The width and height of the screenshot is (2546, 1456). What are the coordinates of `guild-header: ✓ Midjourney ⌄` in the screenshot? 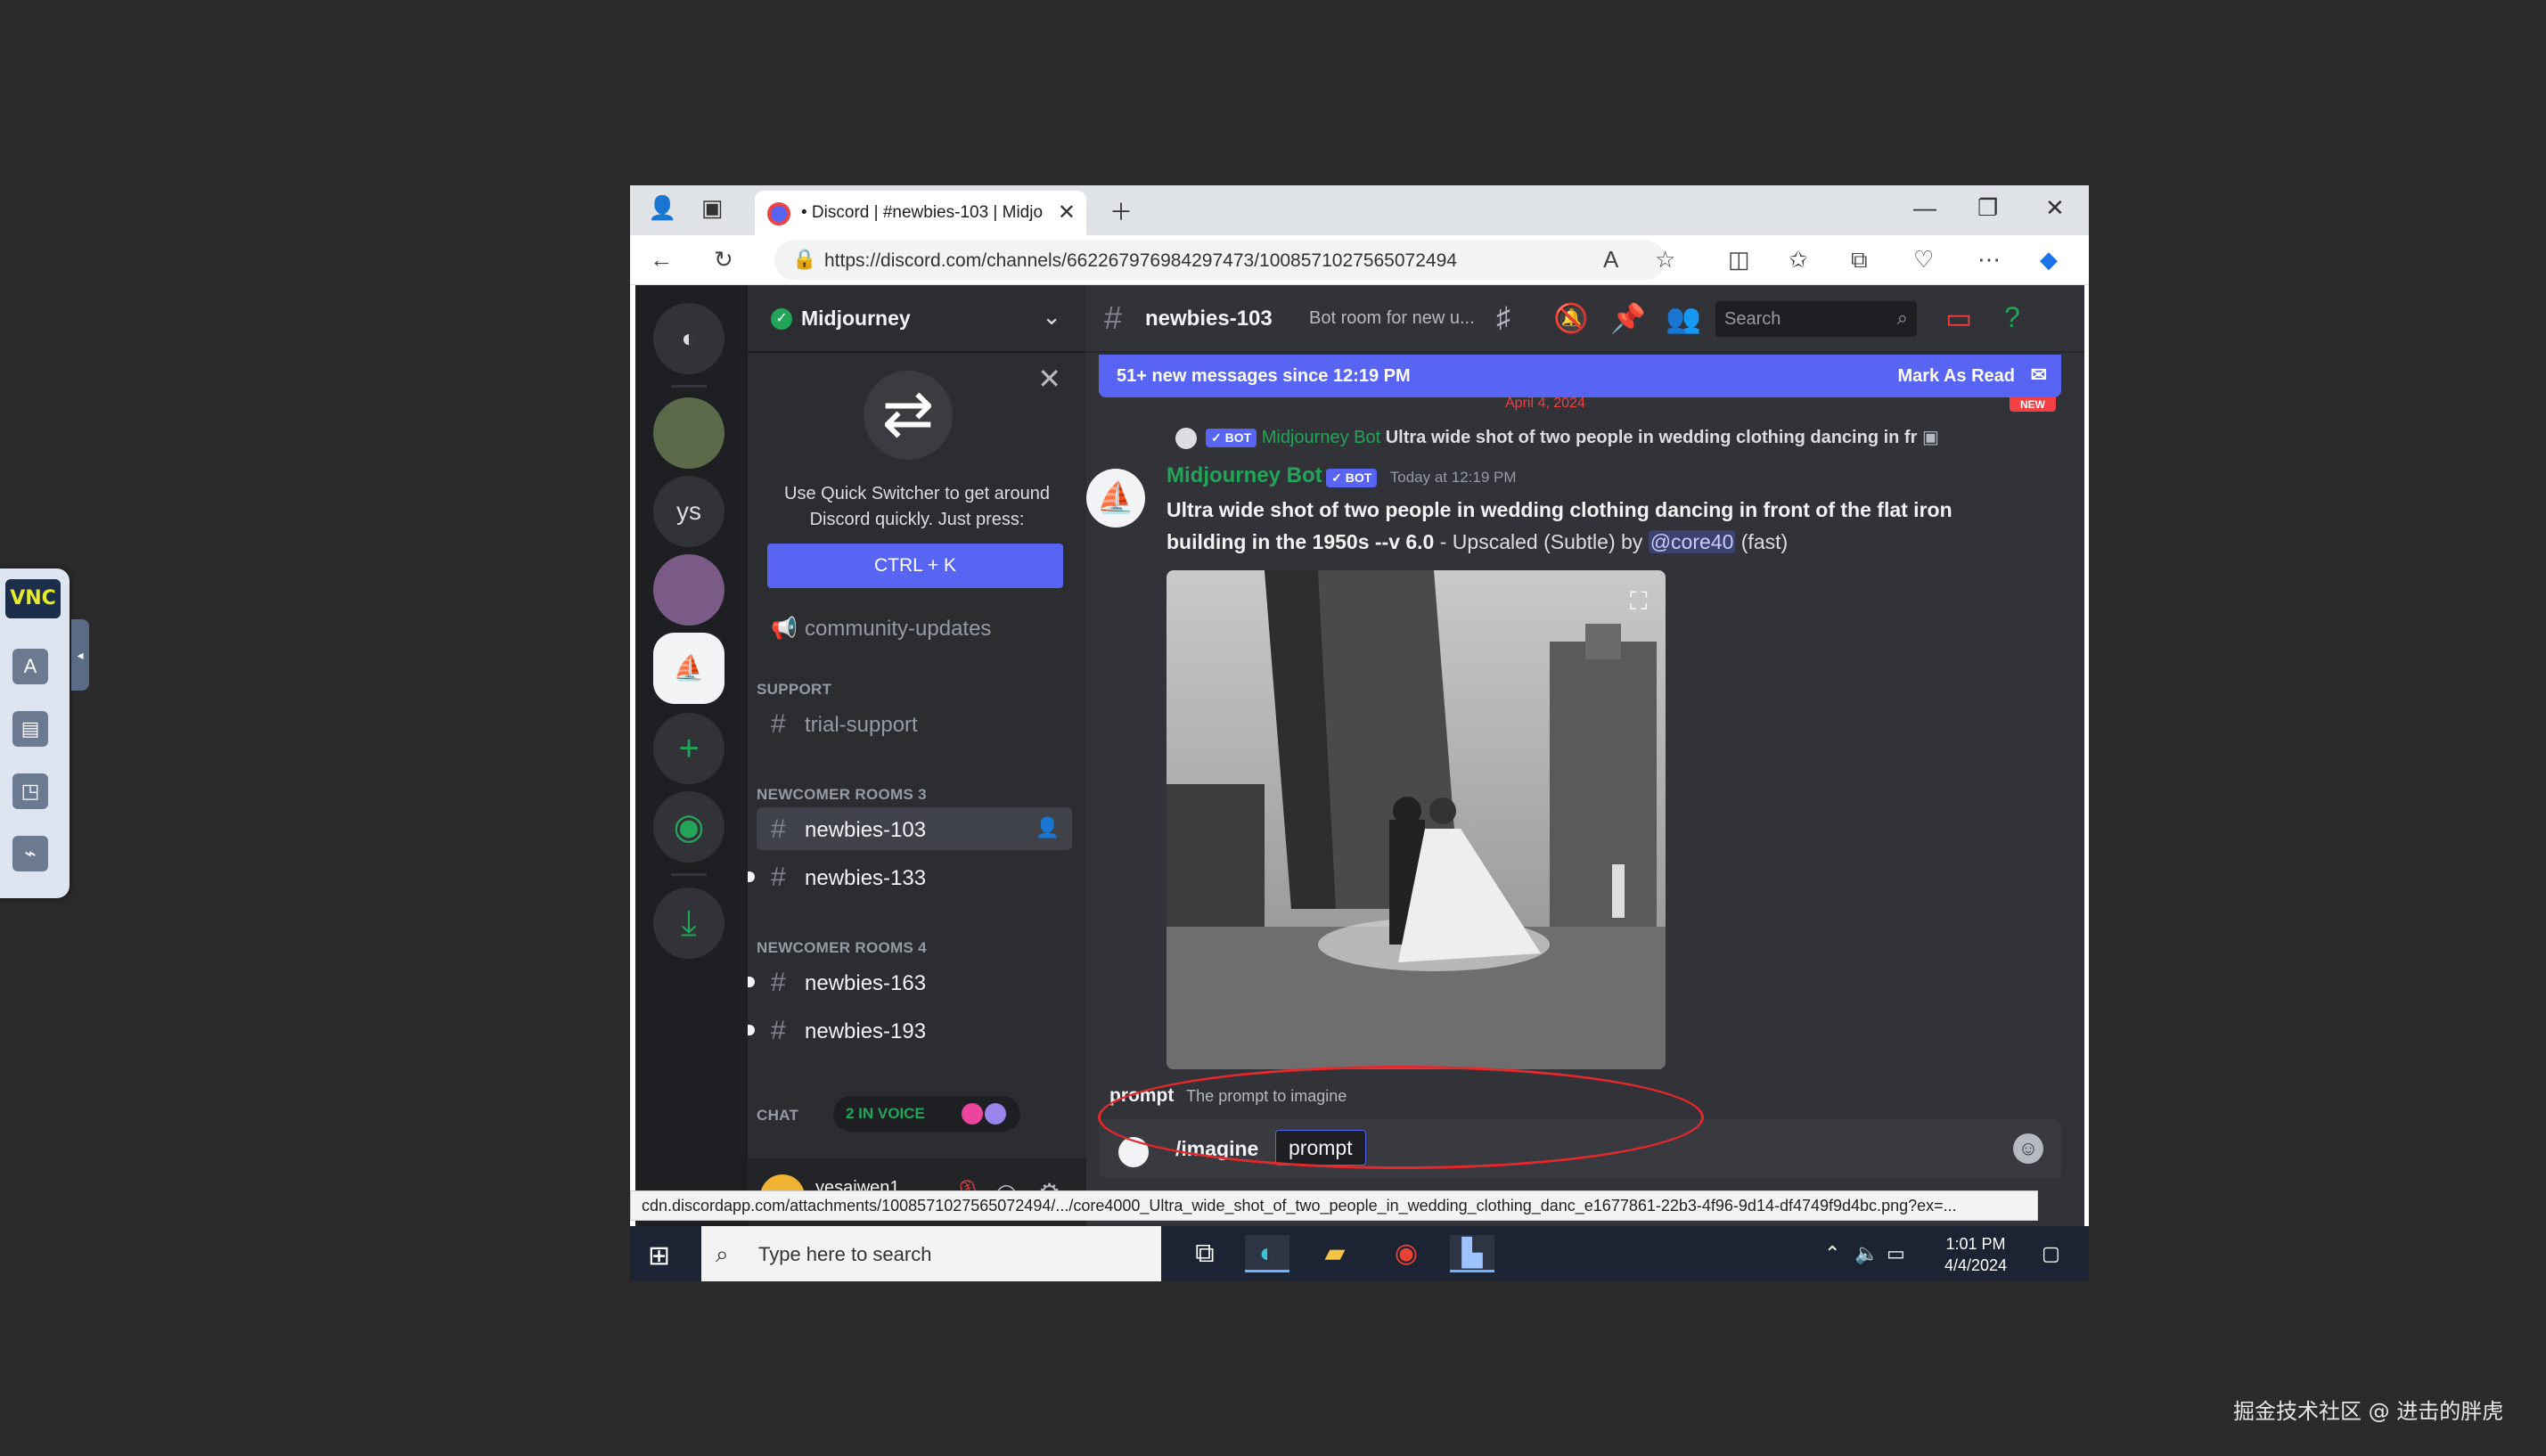 It's located at (917, 319).